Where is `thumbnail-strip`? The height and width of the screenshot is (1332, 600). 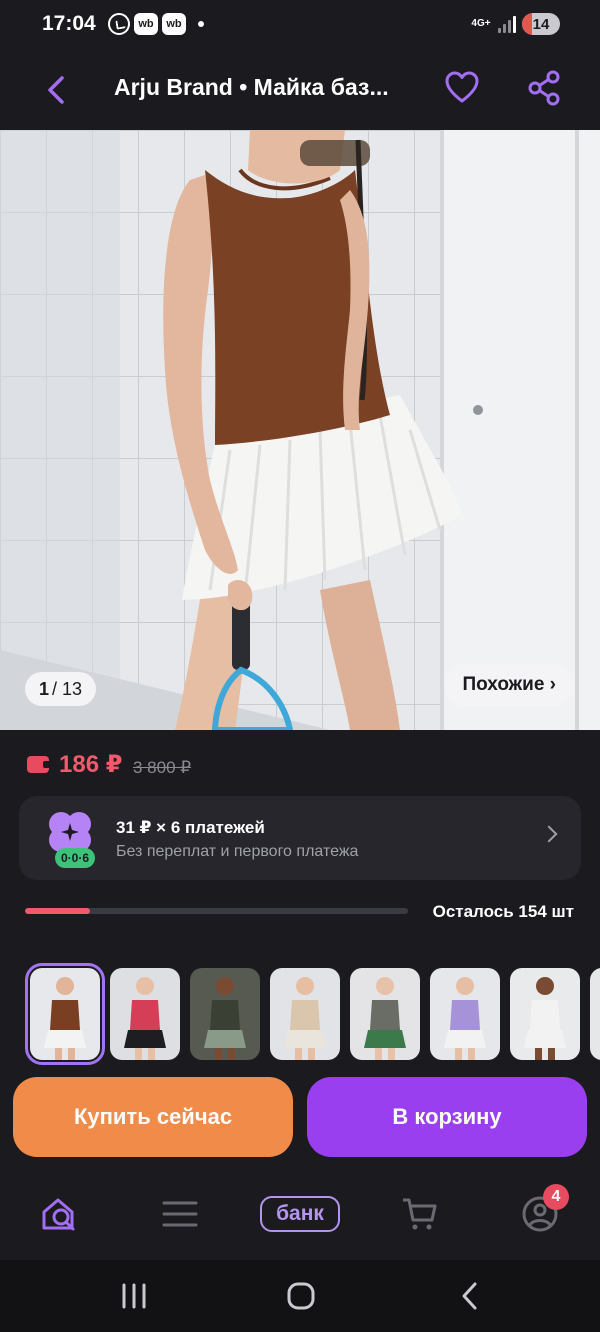
thumbnail-strip is located at coordinates (300, 1014).